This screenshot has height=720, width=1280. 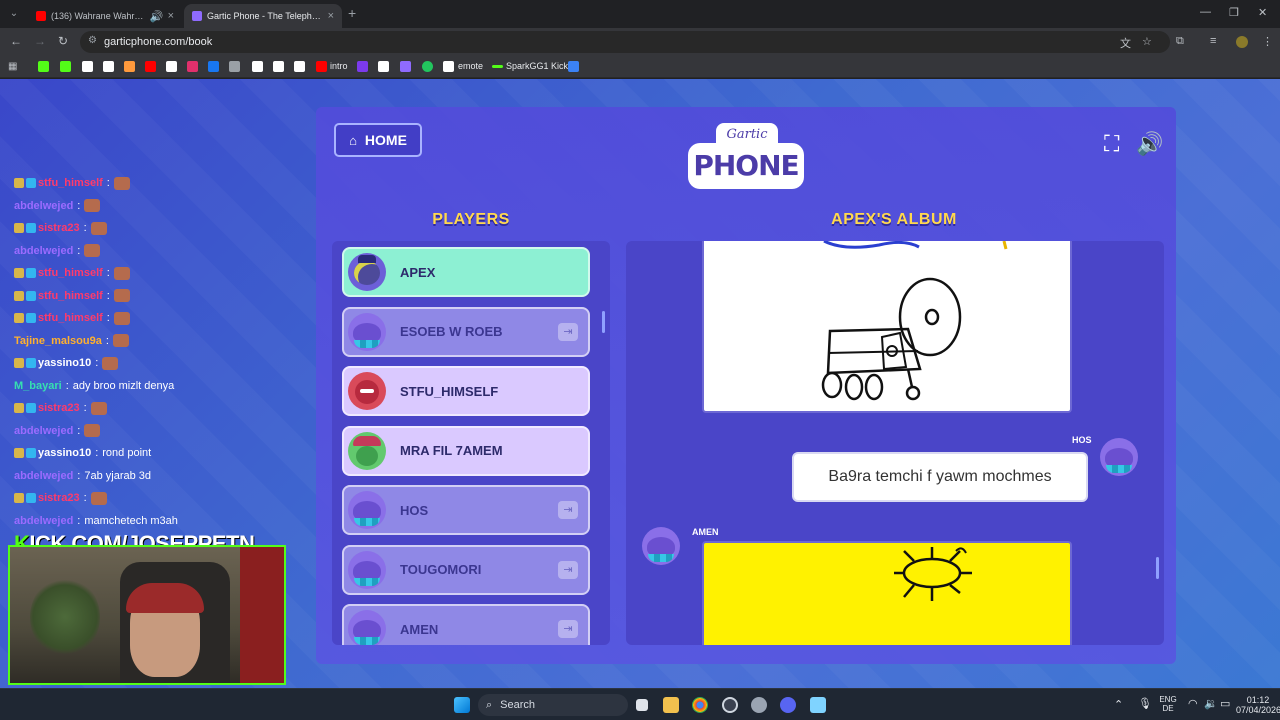 I want to click on site-info-icon: ⚙, so click(x=94, y=41).